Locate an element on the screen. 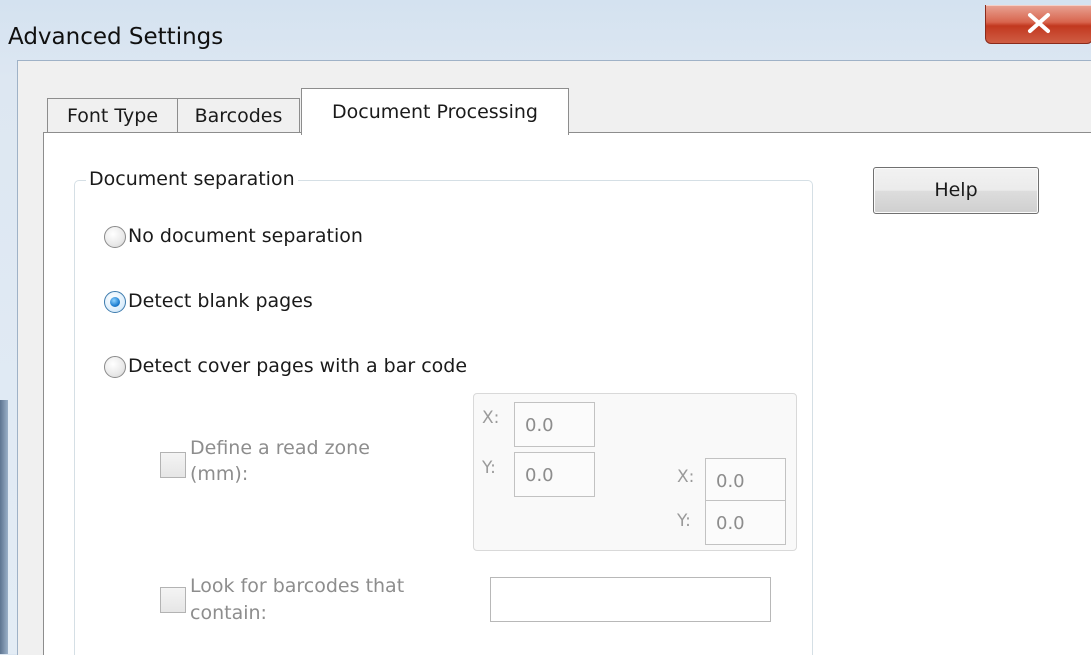  radio-detect-blank-pages is located at coordinates (115, 302).